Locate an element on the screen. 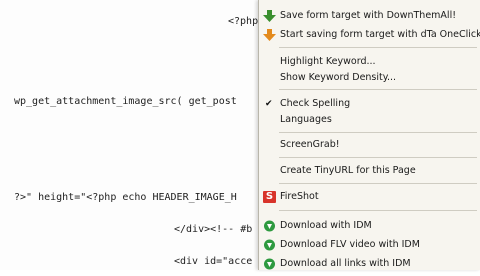  menu-item-label: FireShot is located at coordinates (299, 196).